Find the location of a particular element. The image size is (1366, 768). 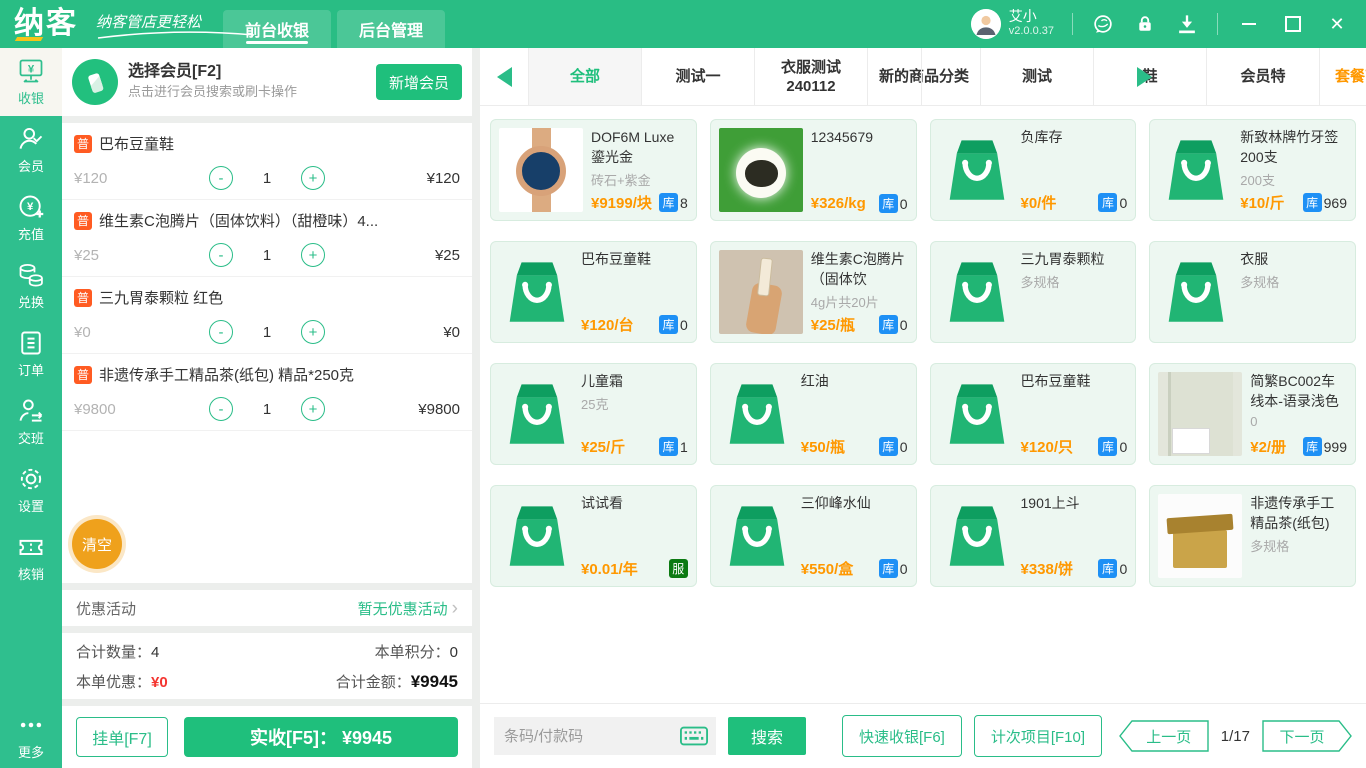

product-card: 巴布豆童鞋 ¥120/只 库 0 is located at coordinates (1033, 414).